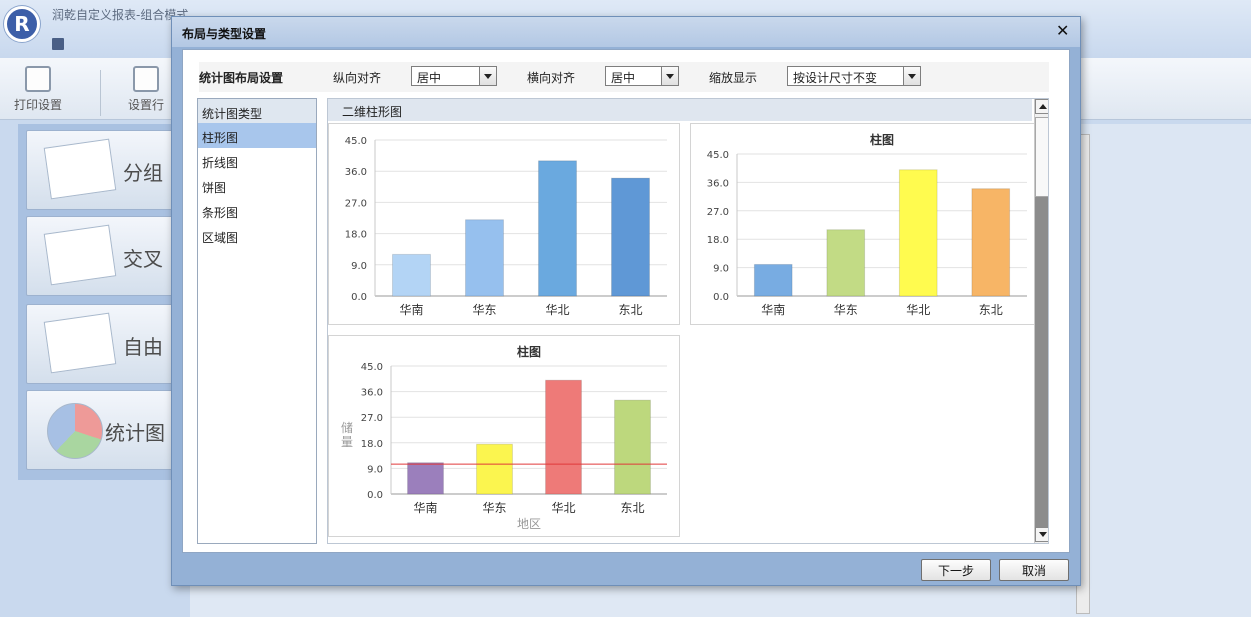 Image resolution: width=1251 pixels, height=617 pixels. What do you see at coordinates (257, 111) in the screenshot?
I see `chart-type-list-header: 统计图类型` at bounding box center [257, 111].